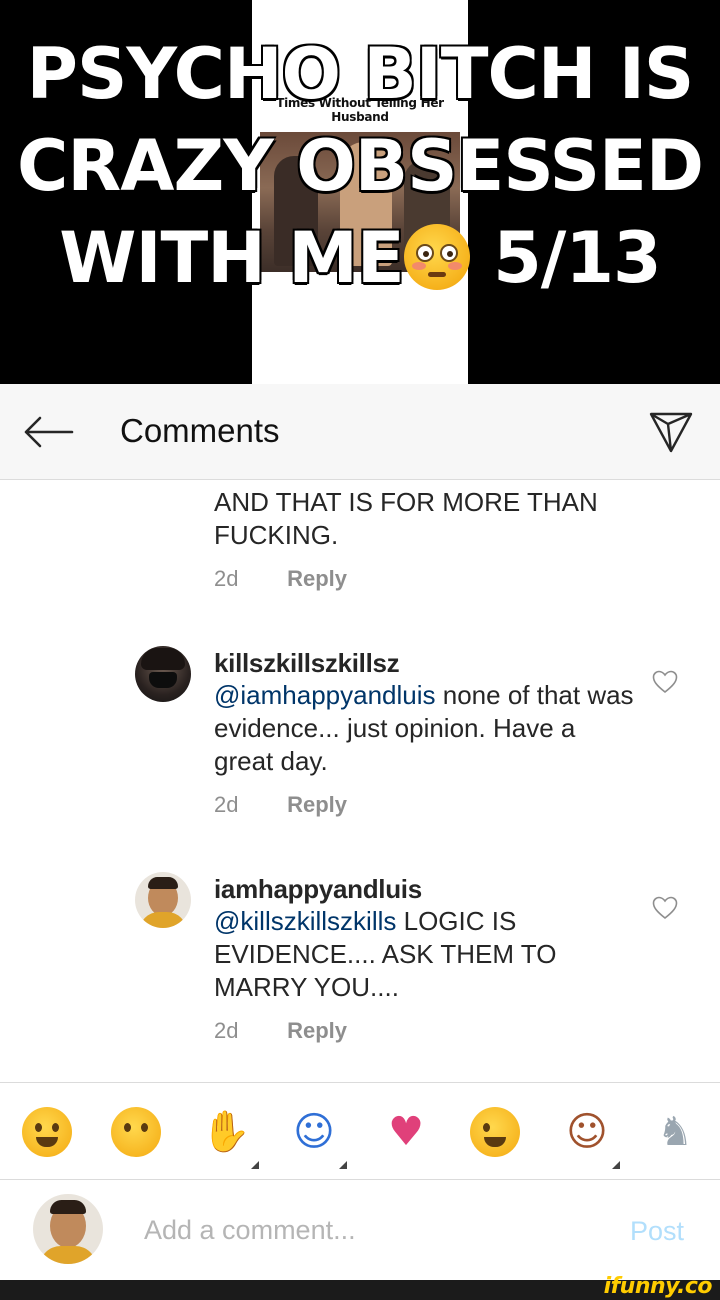 This screenshot has width=720, height=1300. What do you see at coordinates (360, 1131) in the screenshot?
I see `emoji-quick-bar: ✋ ☺ ♥ ☺ ♞` at bounding box center [360, 1131].